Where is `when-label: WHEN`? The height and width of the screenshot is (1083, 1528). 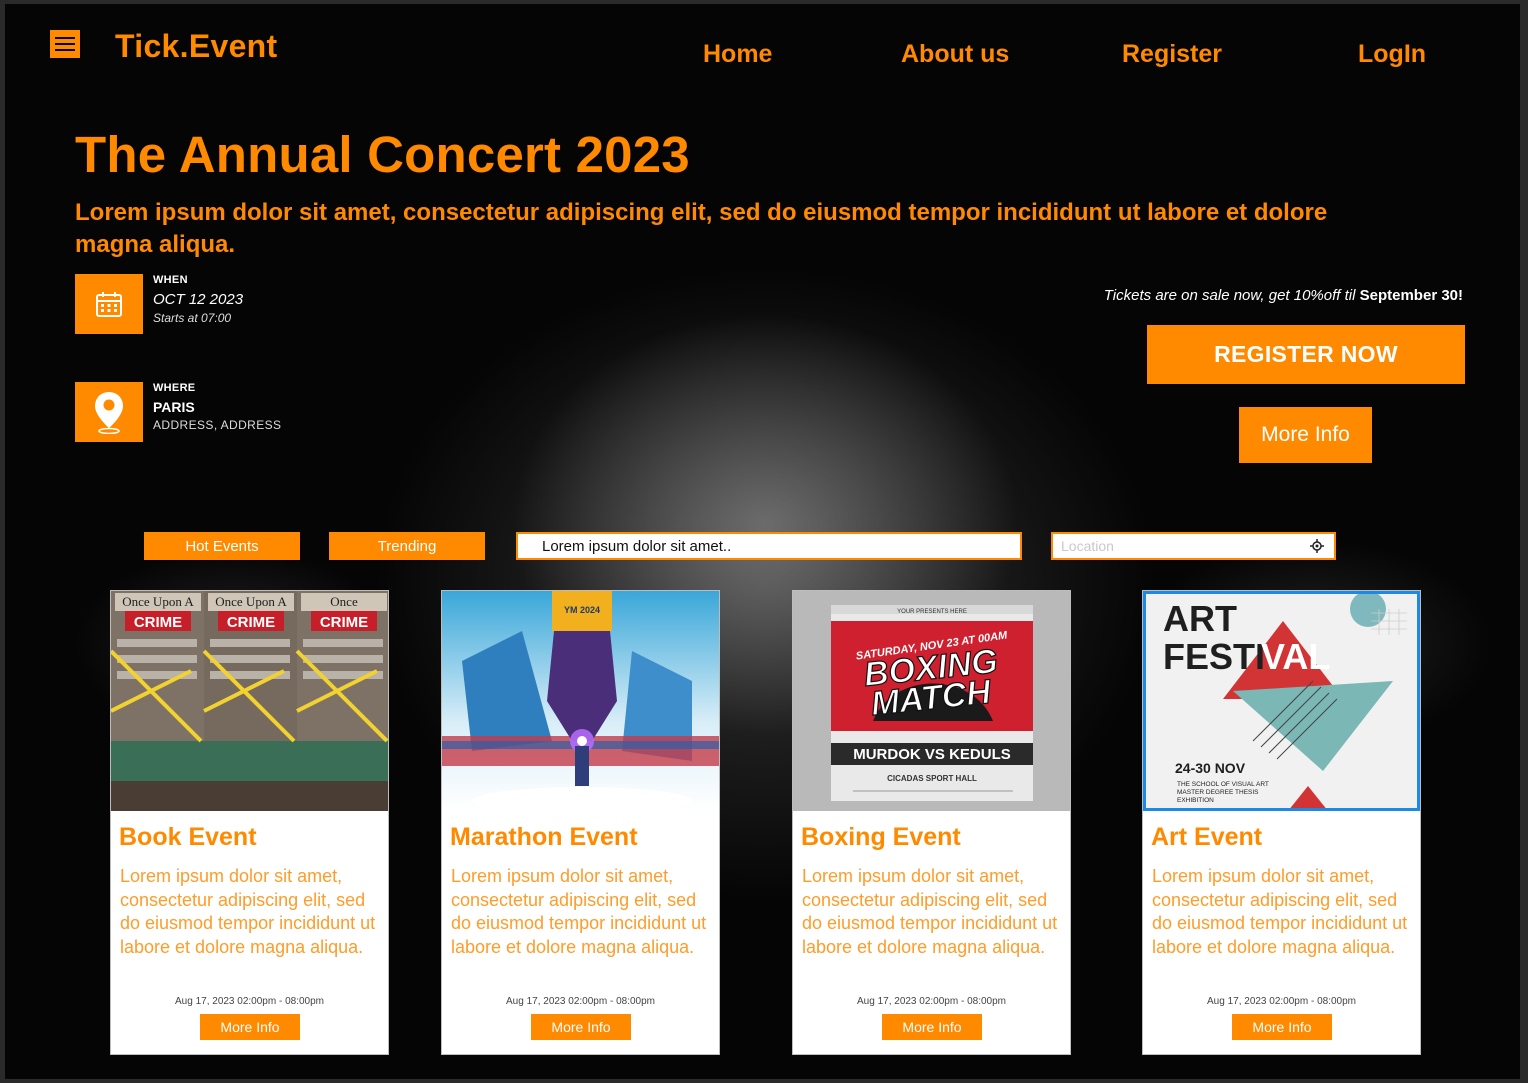
when-label: WHEN is located at coordinates (170, 280).